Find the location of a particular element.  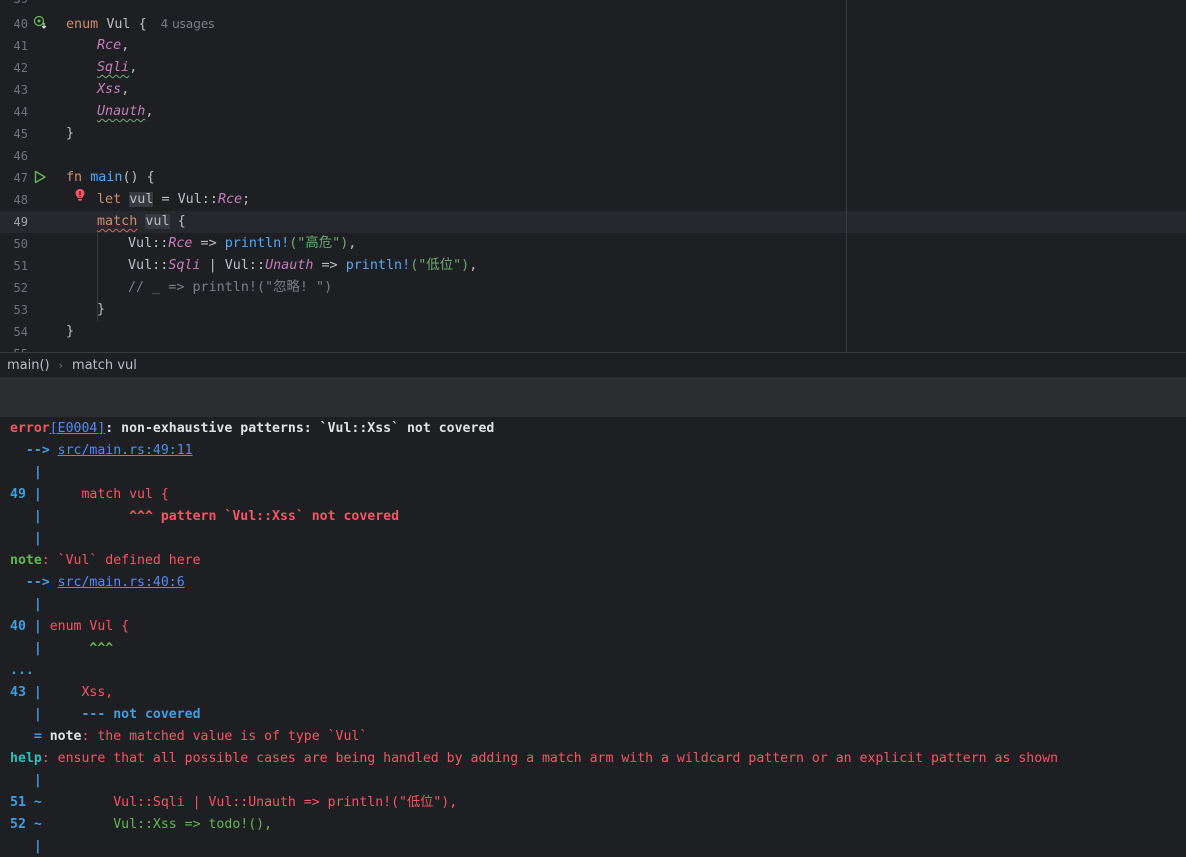

line-number: 53 is located at coordinates (20, 310).